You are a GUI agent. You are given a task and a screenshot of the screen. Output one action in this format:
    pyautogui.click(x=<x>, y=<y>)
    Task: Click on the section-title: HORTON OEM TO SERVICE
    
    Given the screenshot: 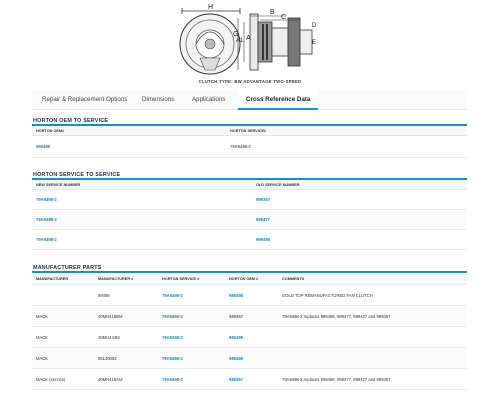 What is the action you would take?
    pyautogui.click(x=249, y=121)
    